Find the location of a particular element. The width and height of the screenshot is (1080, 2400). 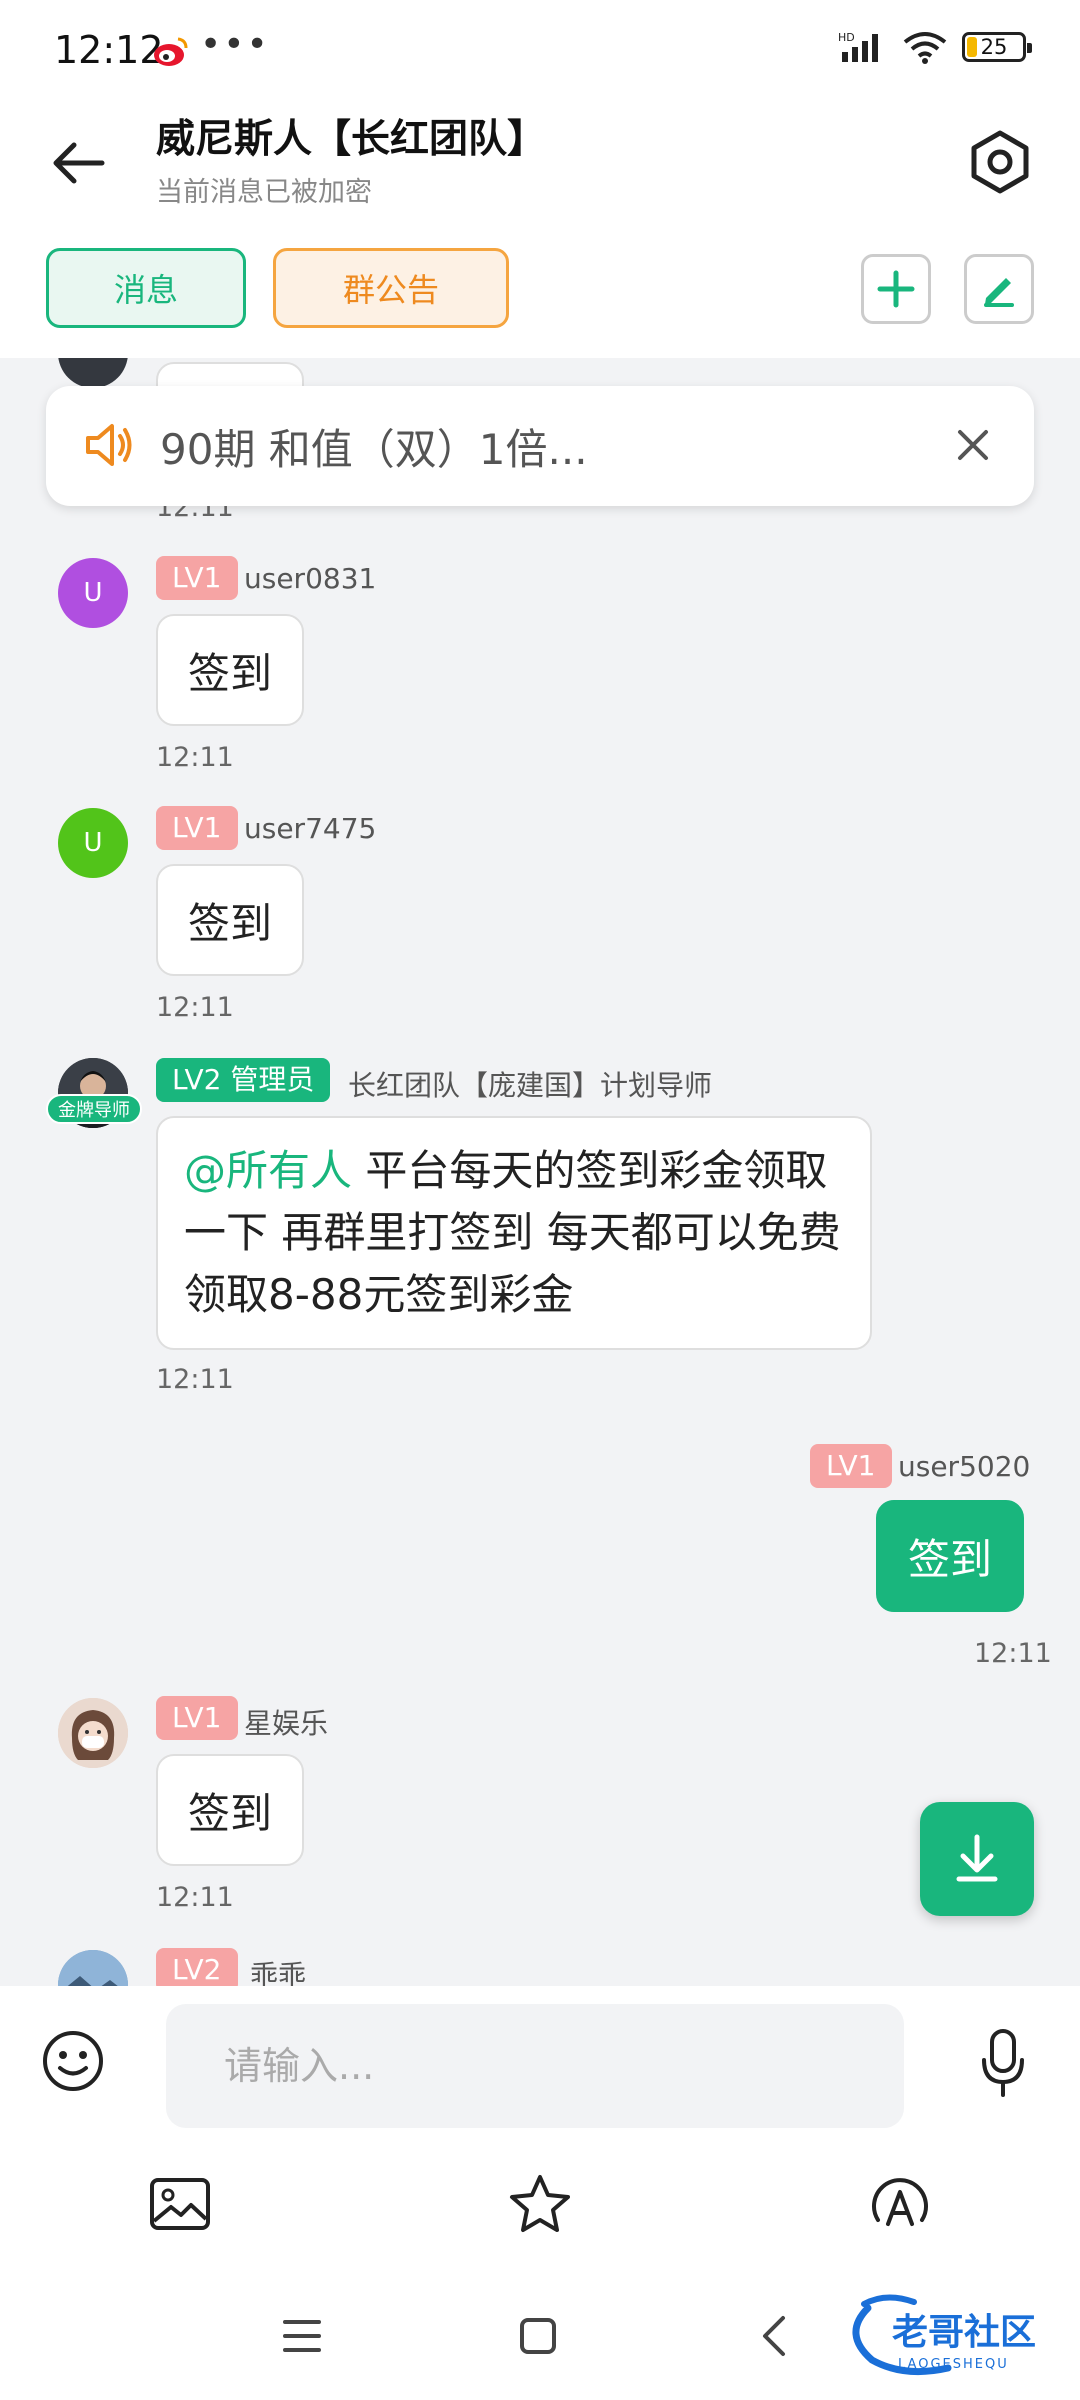

plus-icon is located at coordinates (896, 289).